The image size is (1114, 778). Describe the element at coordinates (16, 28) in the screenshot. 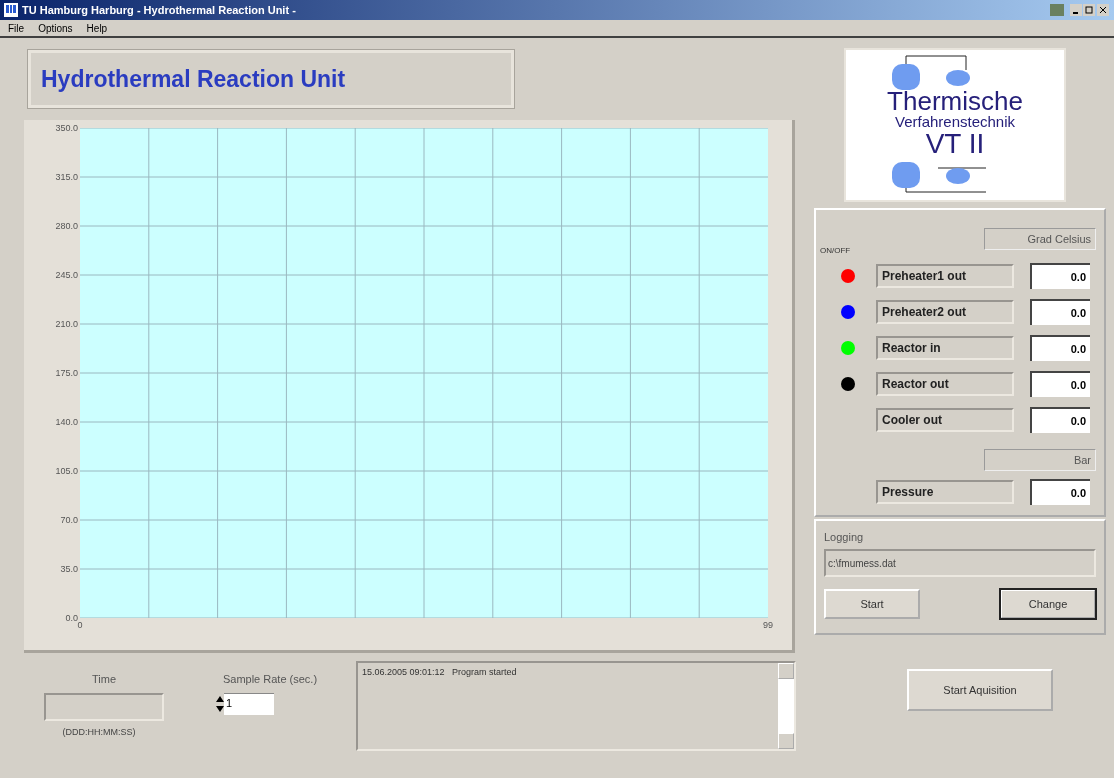

I see `menu-item: File` at that location.